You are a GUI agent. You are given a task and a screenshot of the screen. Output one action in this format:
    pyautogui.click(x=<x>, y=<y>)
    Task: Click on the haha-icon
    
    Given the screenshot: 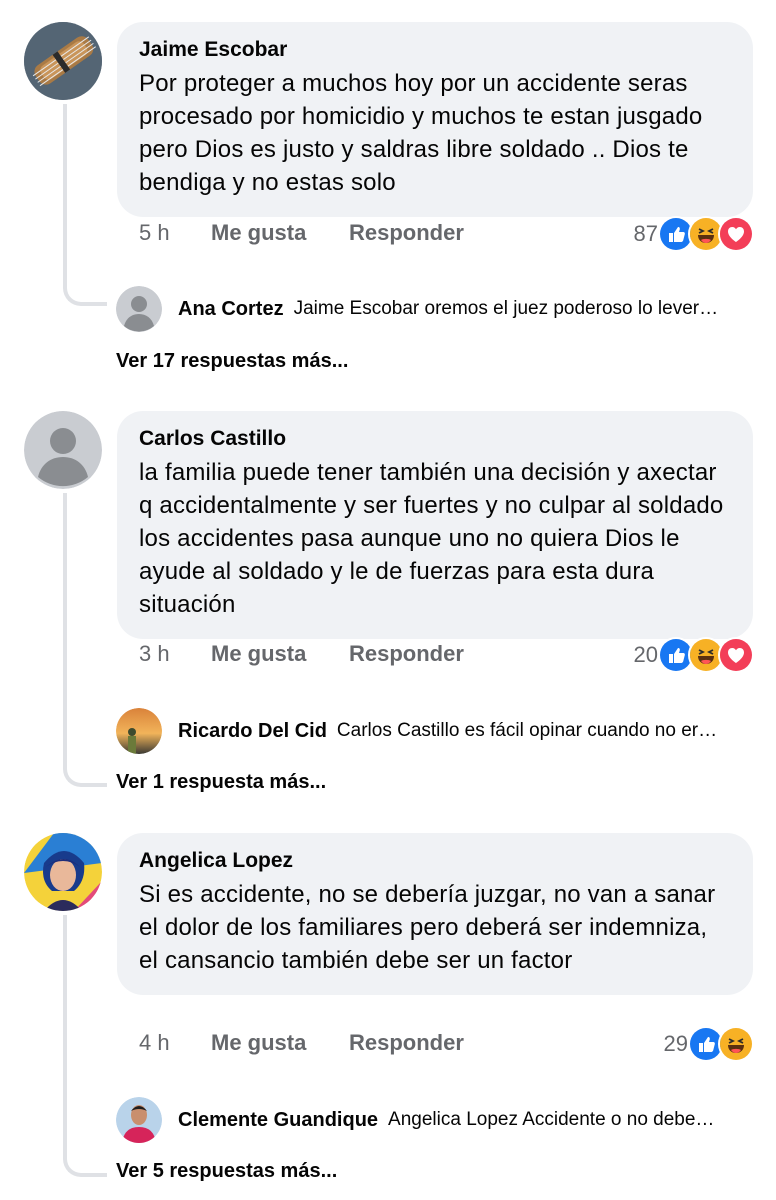 What is the action you would take?
    pyautogui.click(x=736, y=1044)
    